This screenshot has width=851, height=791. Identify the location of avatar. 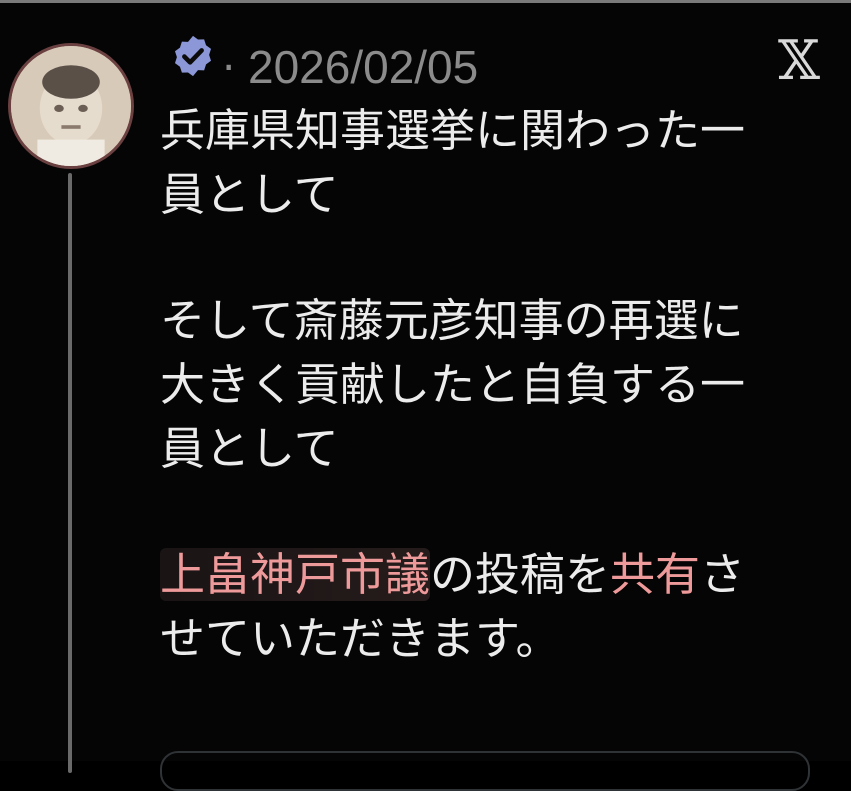
(71, 106).